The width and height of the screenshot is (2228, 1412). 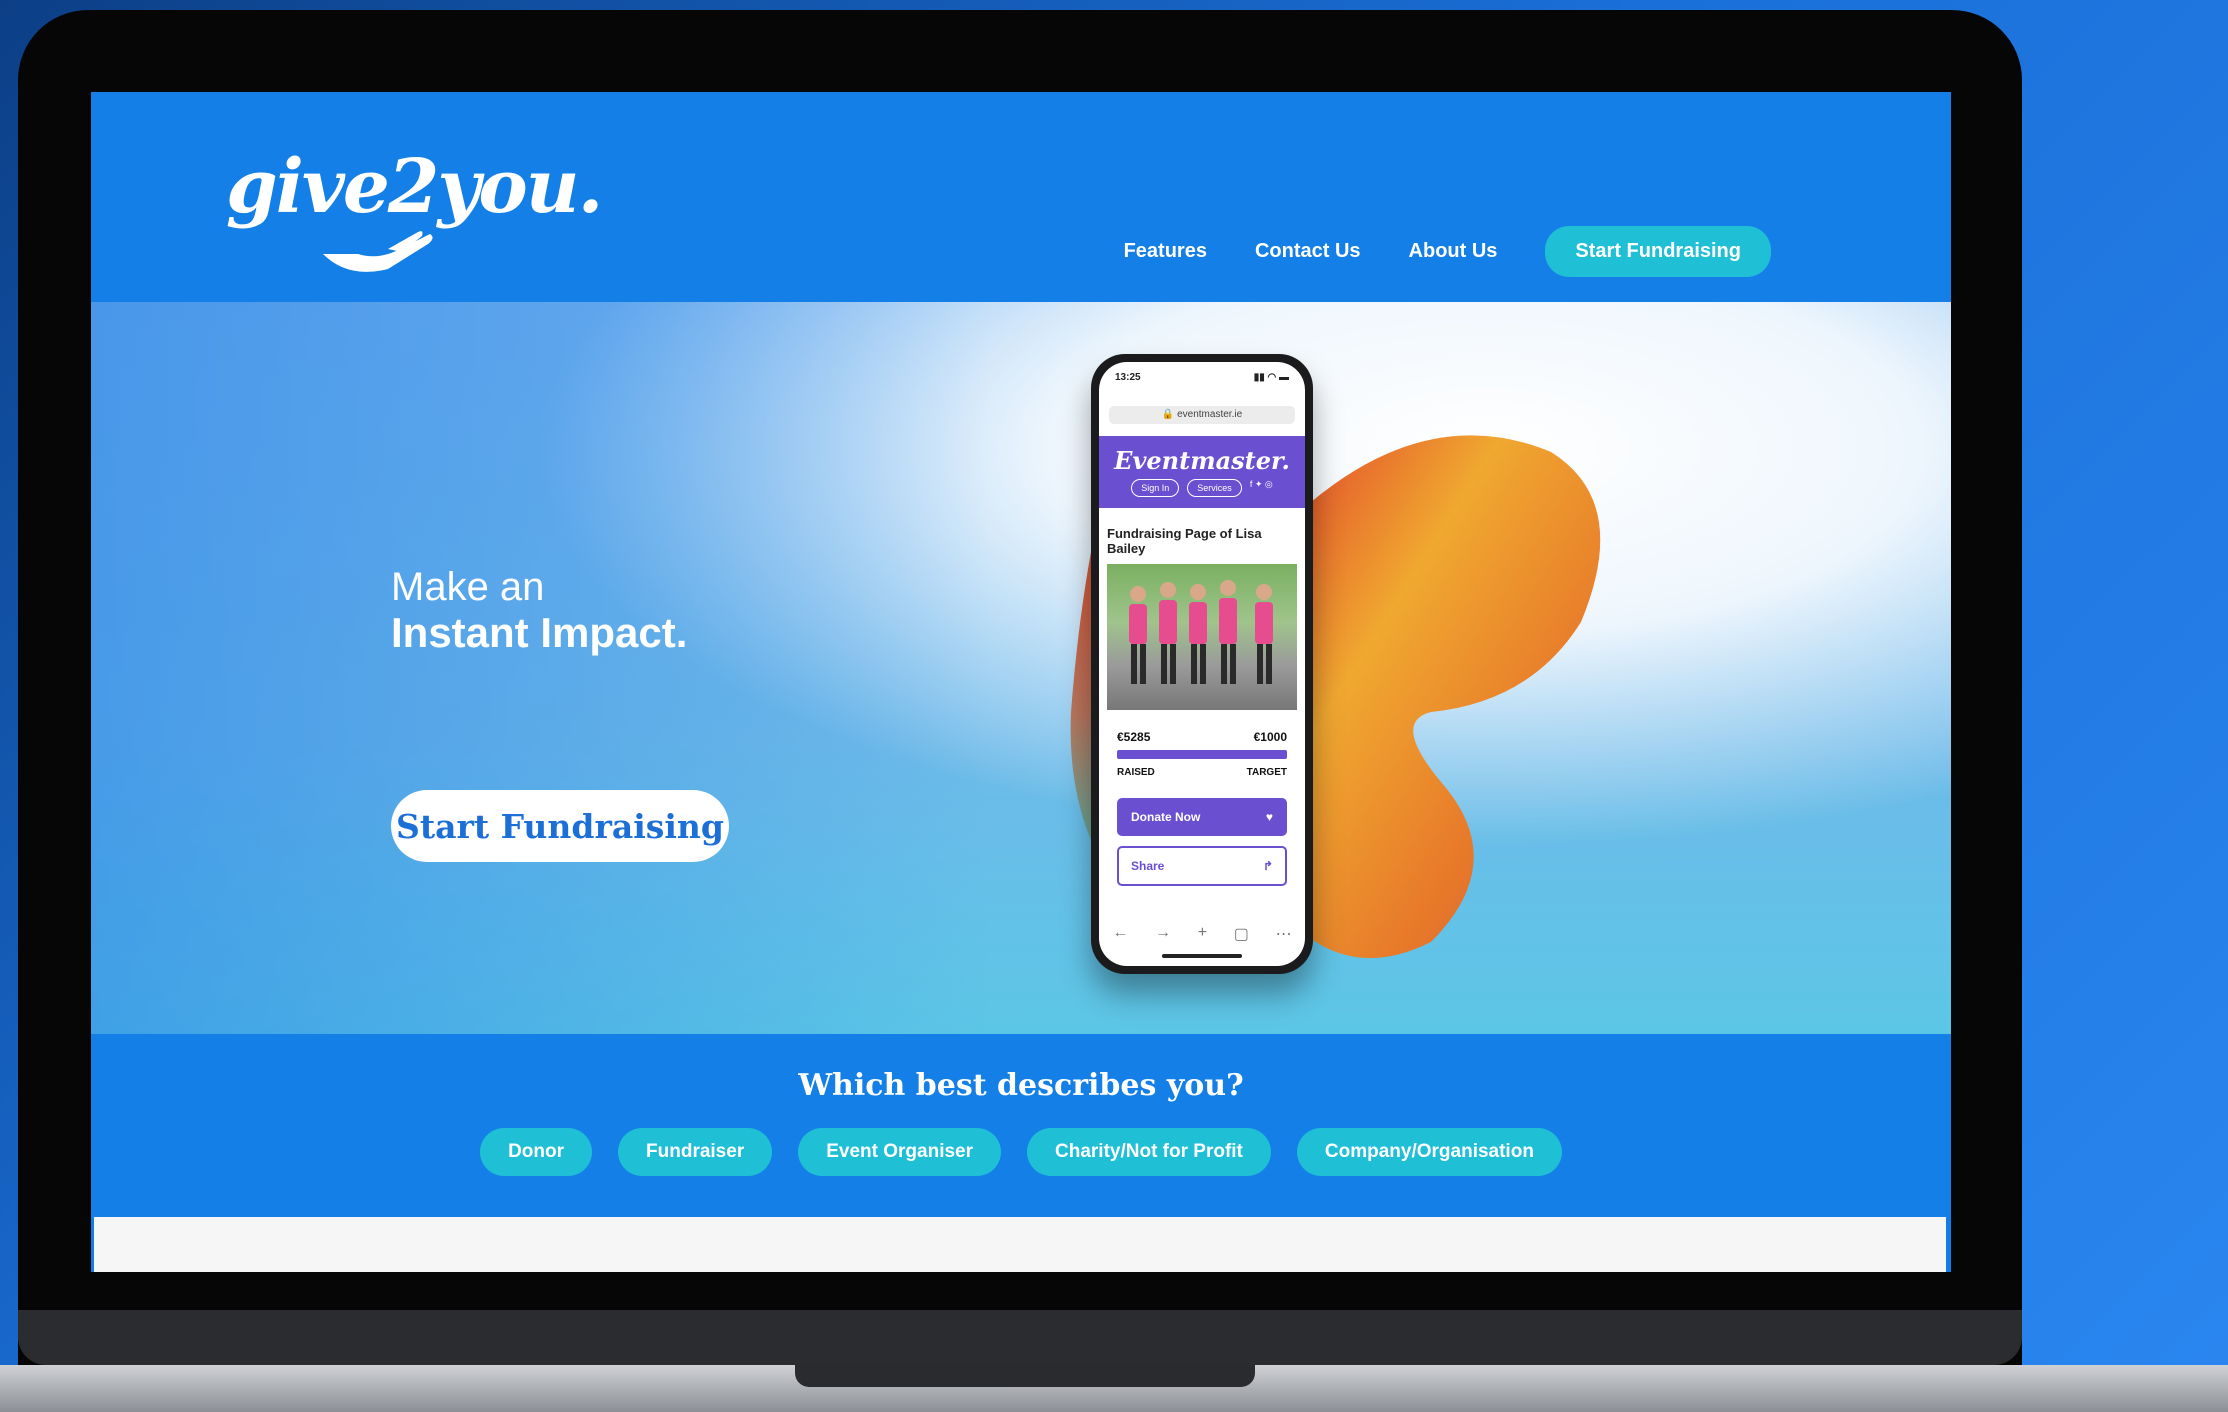 I want to click on more-icon: ⋯, so click(x=1283, y=934).